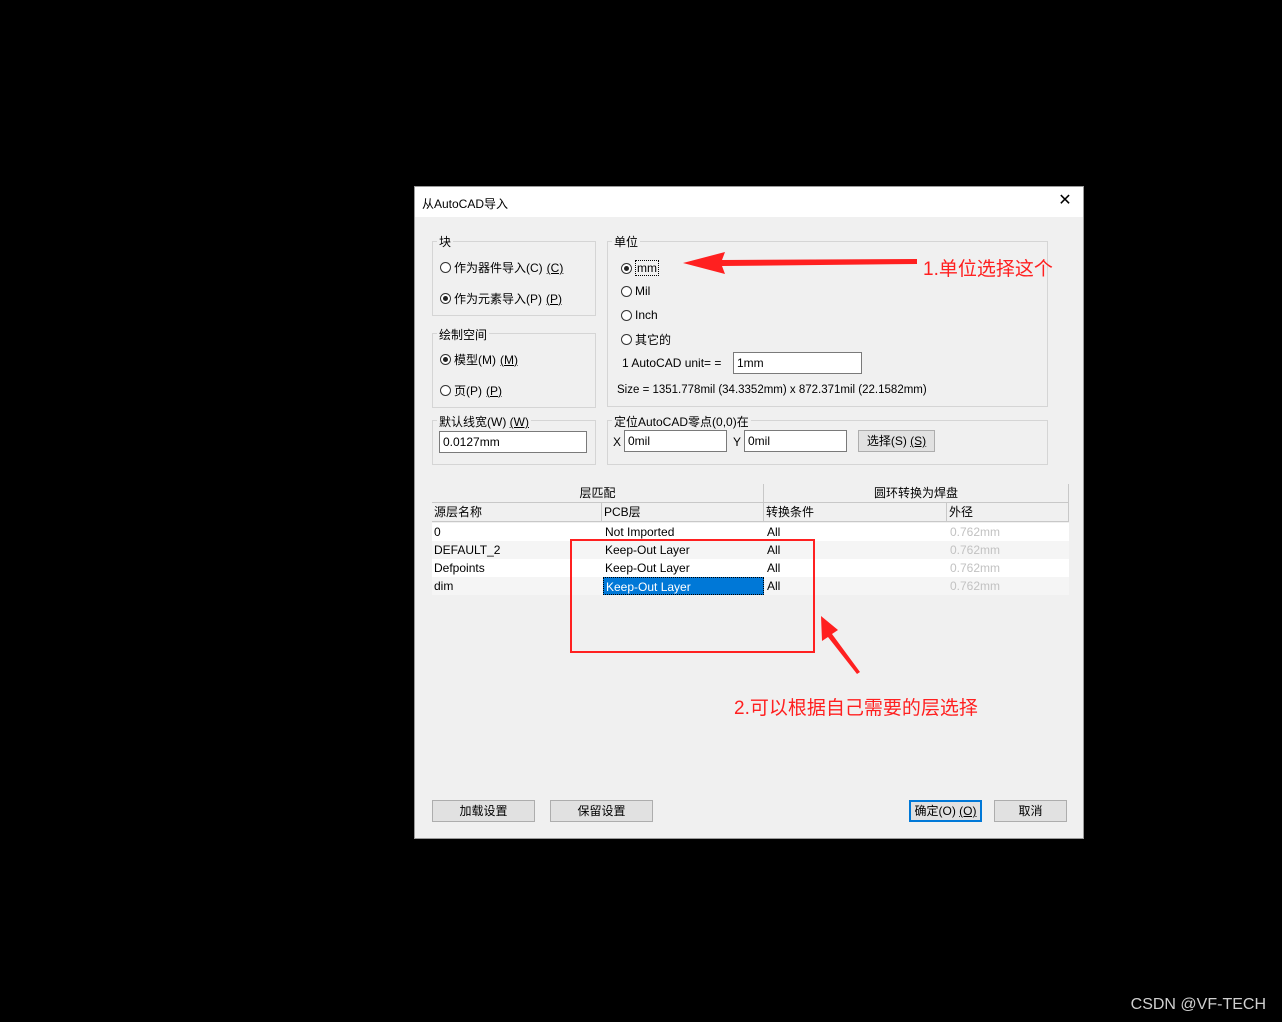  I want to click on watermark: CSDN @VF-TECH, so click(1198, 1004).